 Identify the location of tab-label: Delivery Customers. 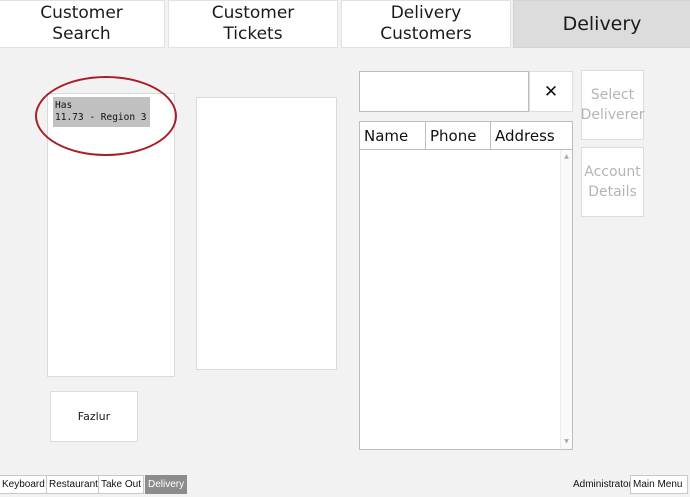
(426, 23).